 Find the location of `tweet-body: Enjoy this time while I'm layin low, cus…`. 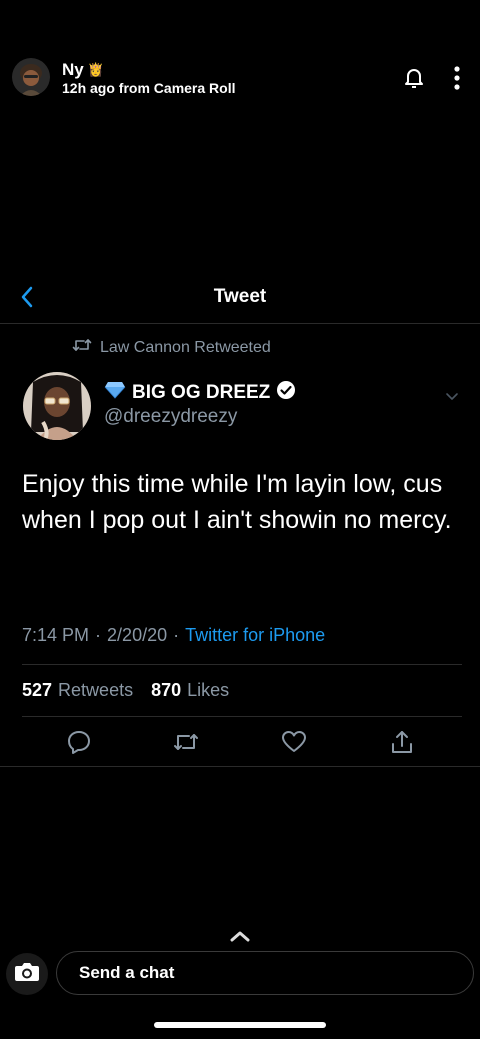

tweet-body: Enjoy this time while I'm layin low, cus… is located at coordinates (237, 502).